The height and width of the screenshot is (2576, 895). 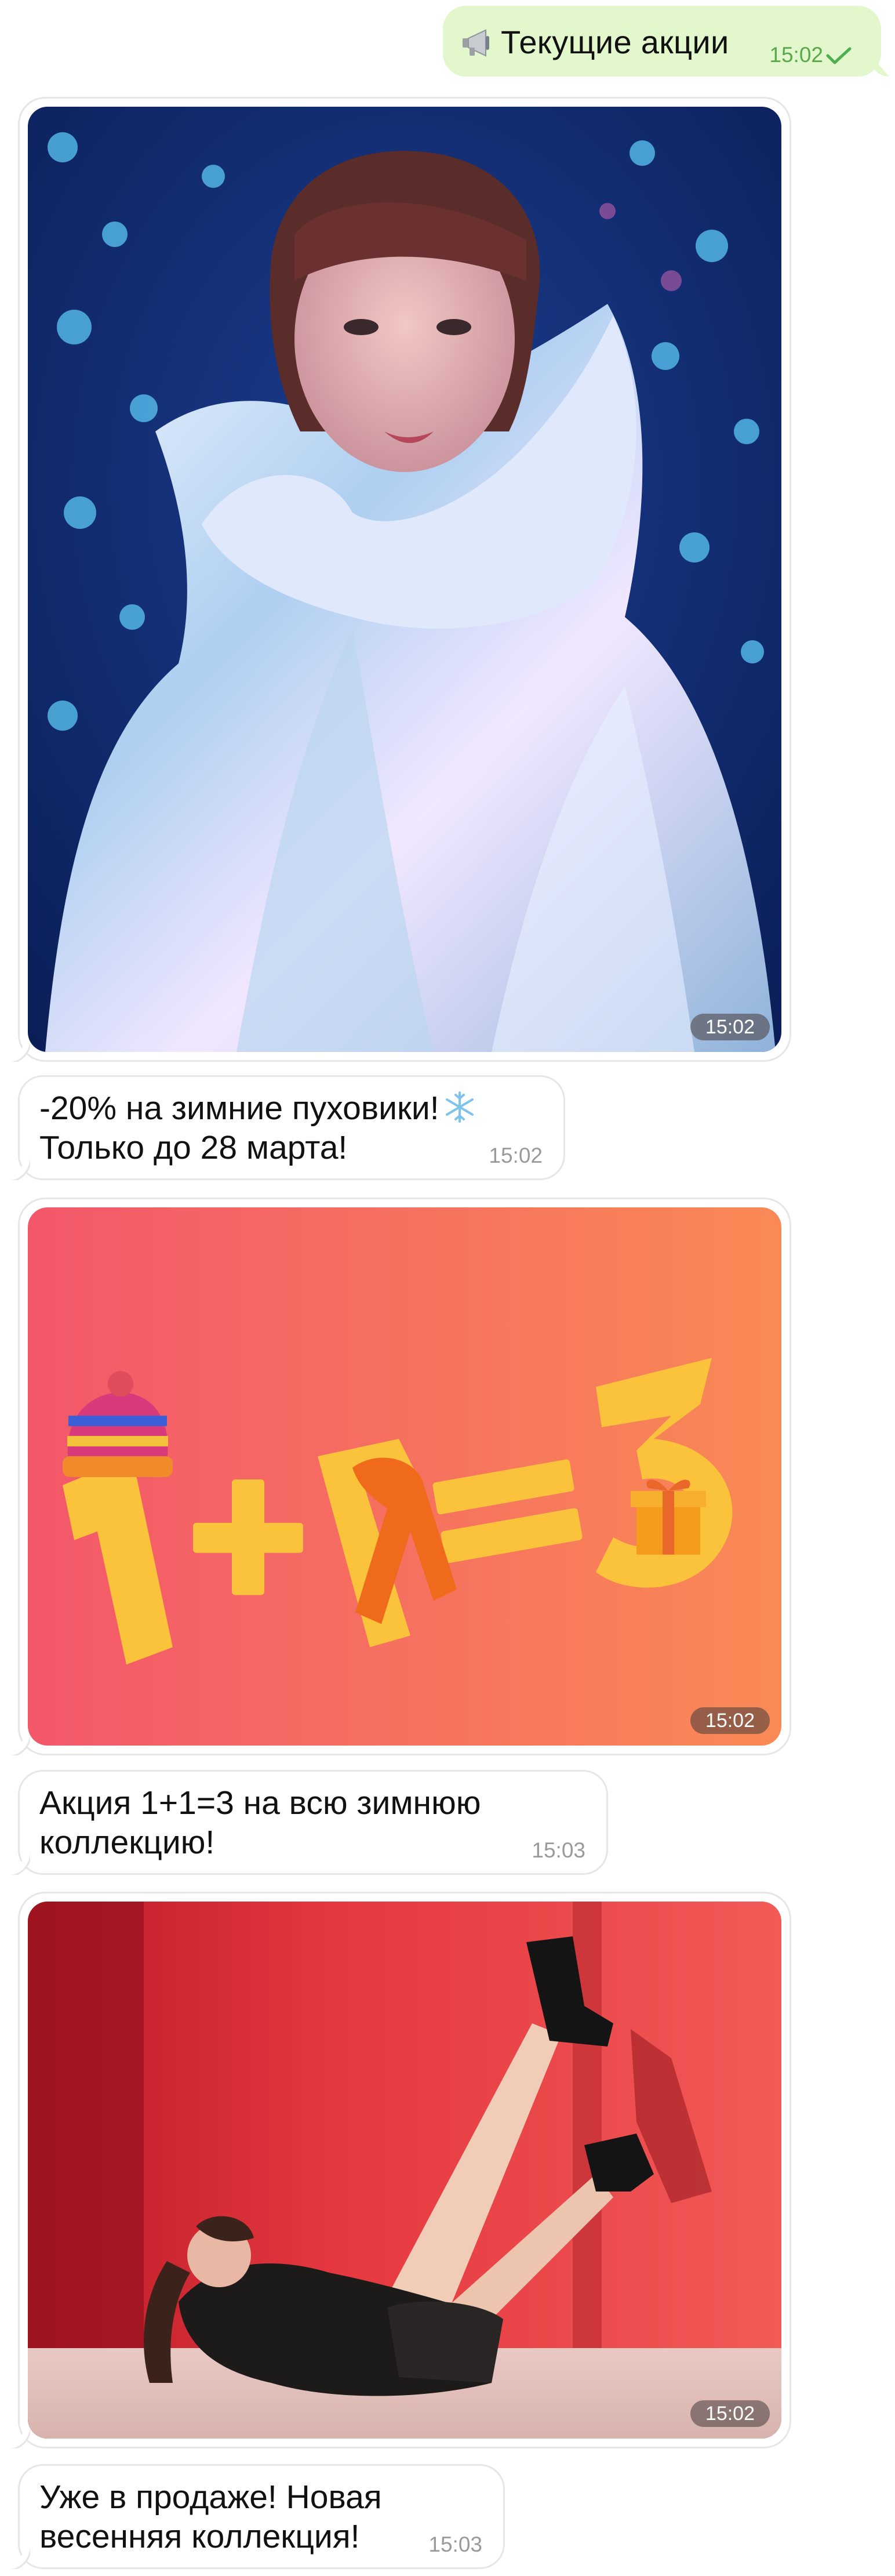 What do you see at coordinates (459, 1107) in the screenshot?
I see `snowflake-icon` at bounding box center [459, 1107].